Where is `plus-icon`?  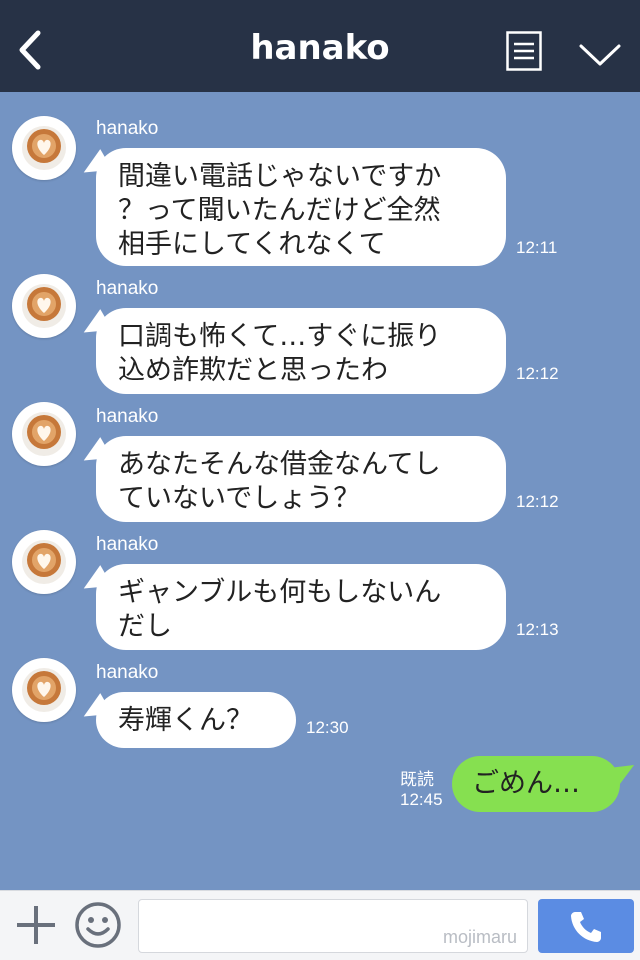
plus-icon is located at coordinates (36, 925).